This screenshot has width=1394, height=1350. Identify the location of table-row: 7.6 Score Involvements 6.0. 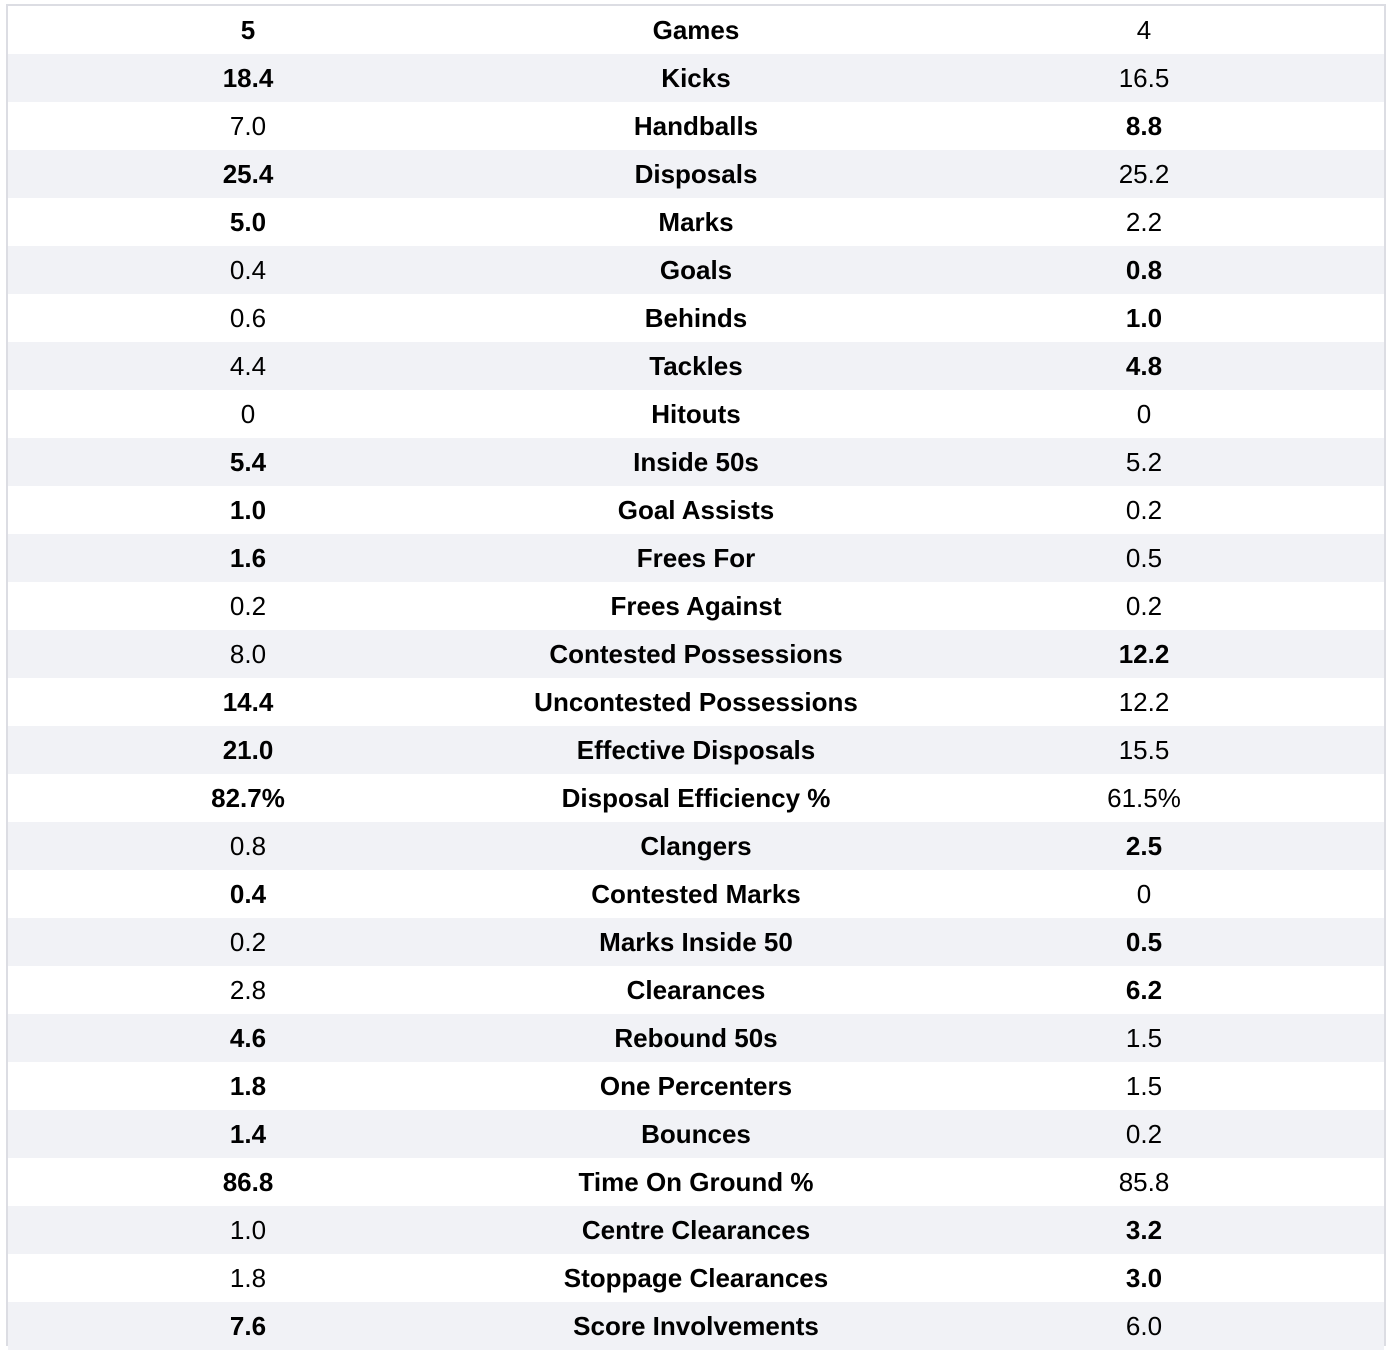
(696, 1326).